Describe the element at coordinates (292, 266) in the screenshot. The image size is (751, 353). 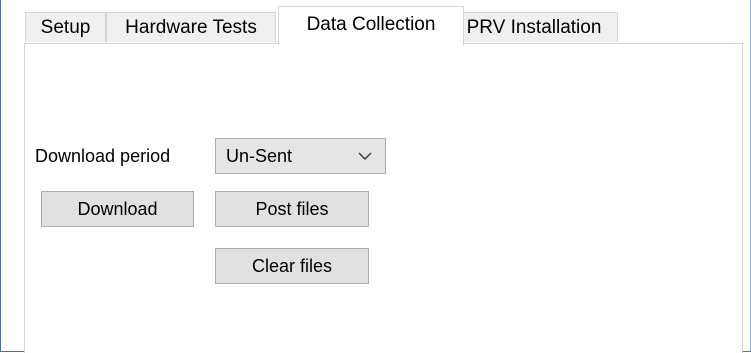
I see `clear-files-button: Clear files` at that location.